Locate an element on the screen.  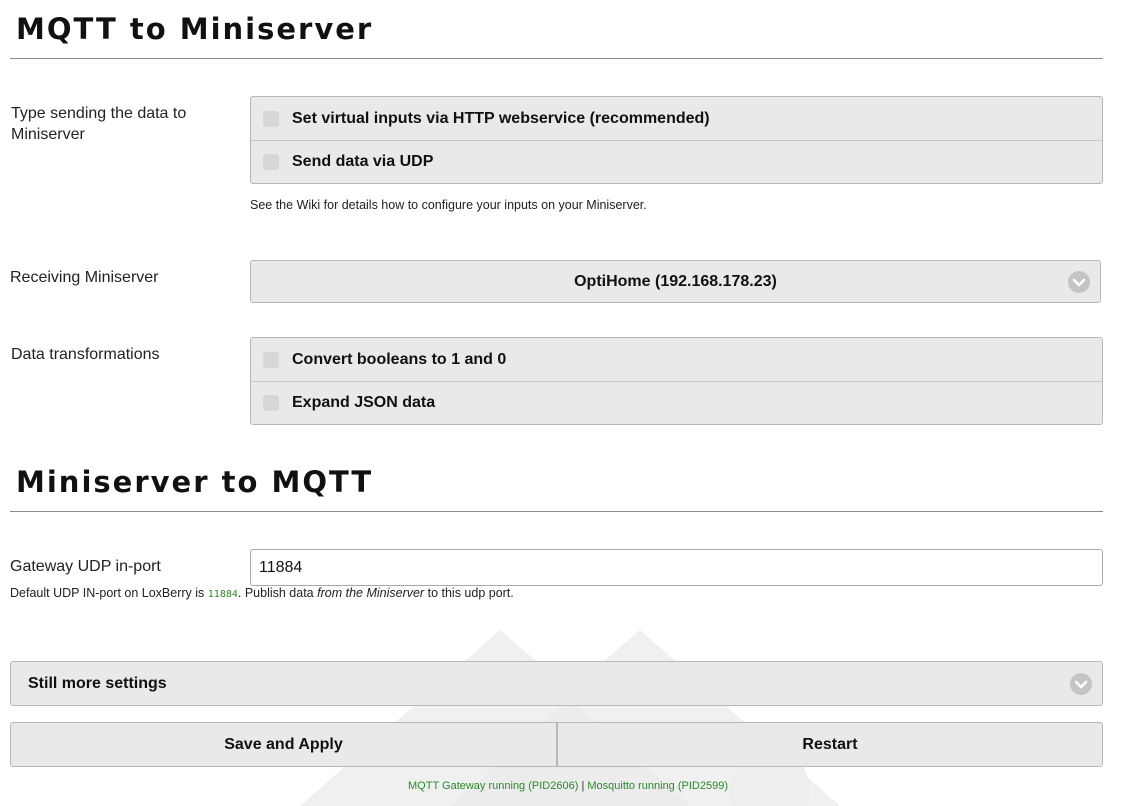
option-label: Convert booleans to 1 and 0 is located at coordinates (399, 359).